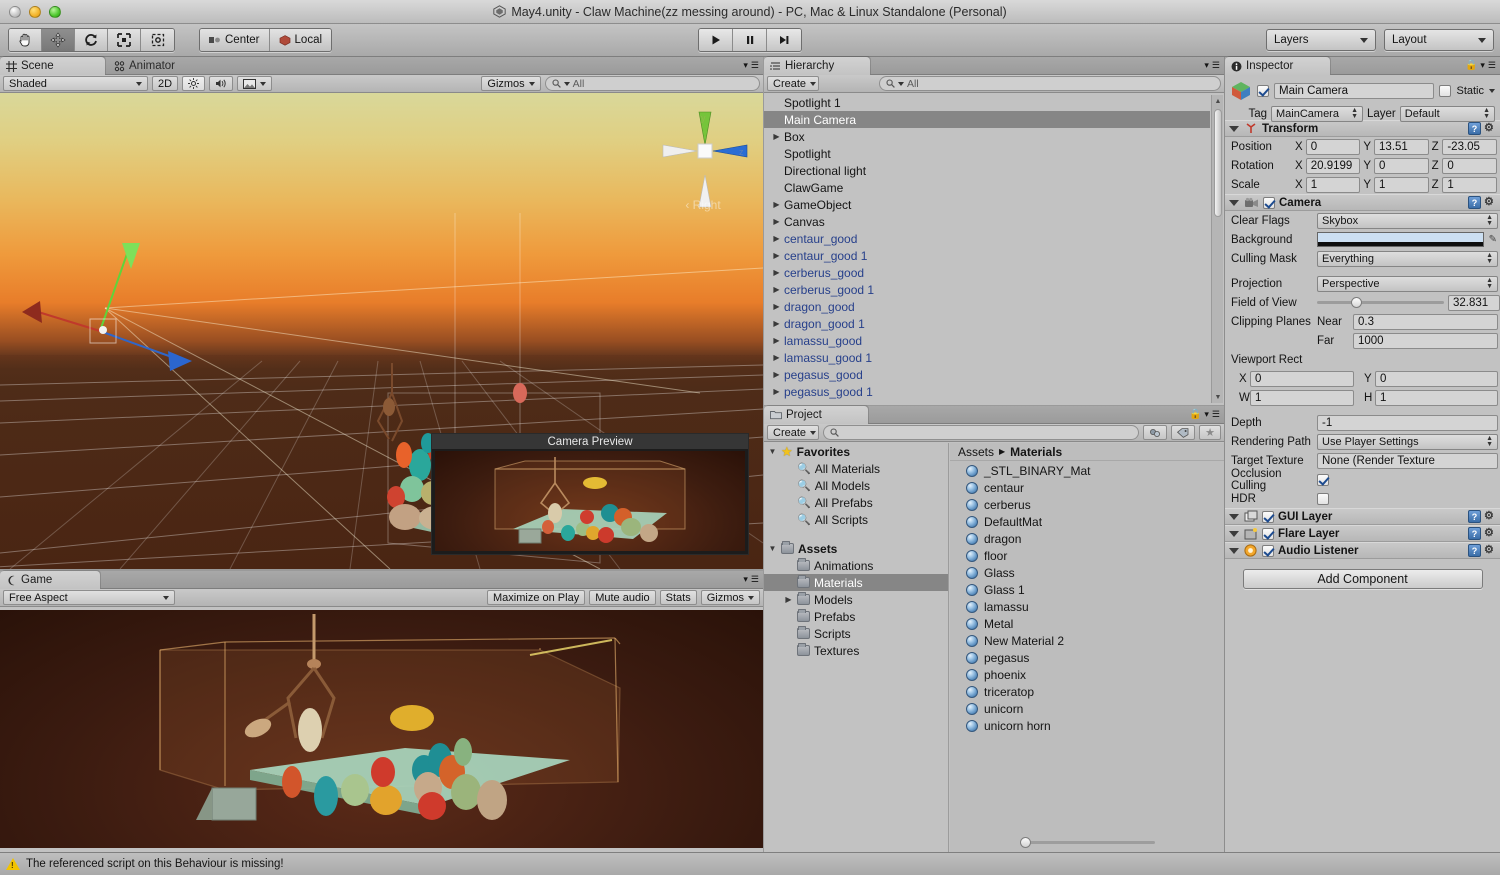 Image resolution: width=1500 pixels, height=875 pixels. Describe the element at coordinates (856, 548) in the screenshot. I see `project-tree-item: ▼ Assets` at that location.